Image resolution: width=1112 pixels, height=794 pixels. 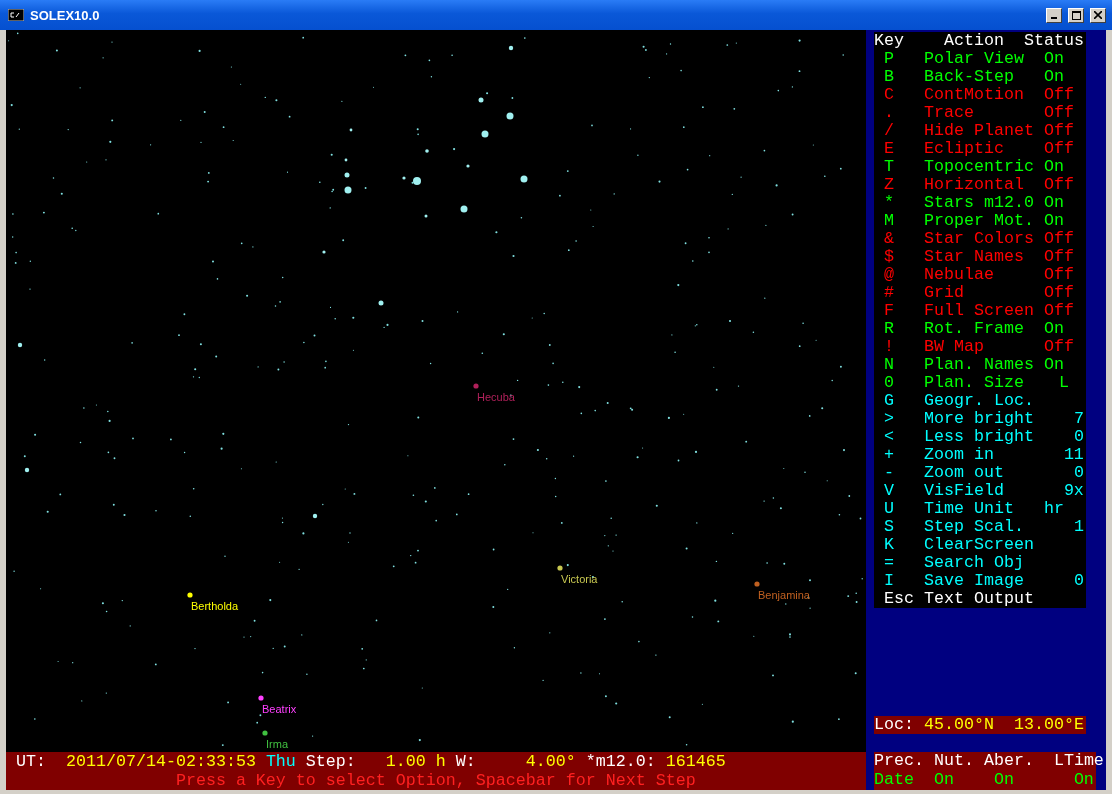 I want to click on menu-action: Back-Step, so click(x=983, y=77).